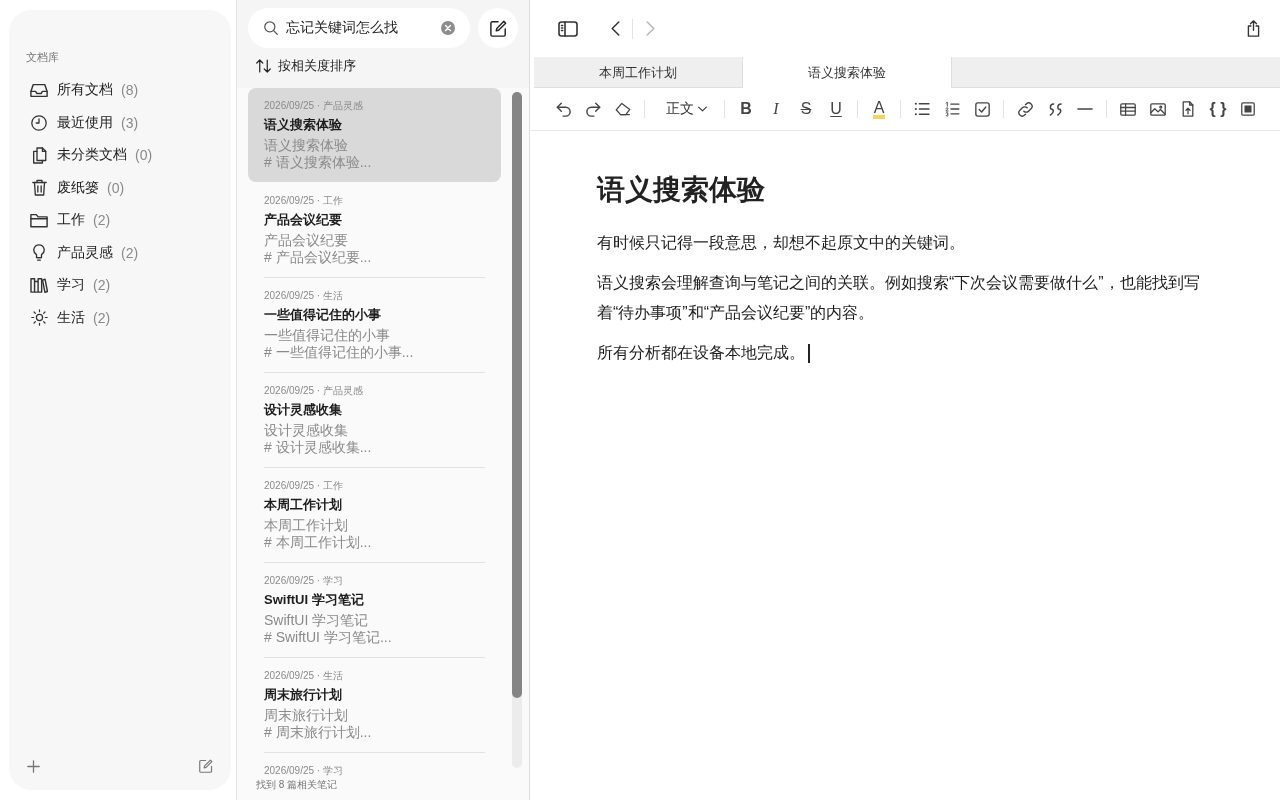 The image size is (1280, 800). Describe the element at coordinates (1218, 109) in the screenshot. I see `code-block-button: { }` at that location.